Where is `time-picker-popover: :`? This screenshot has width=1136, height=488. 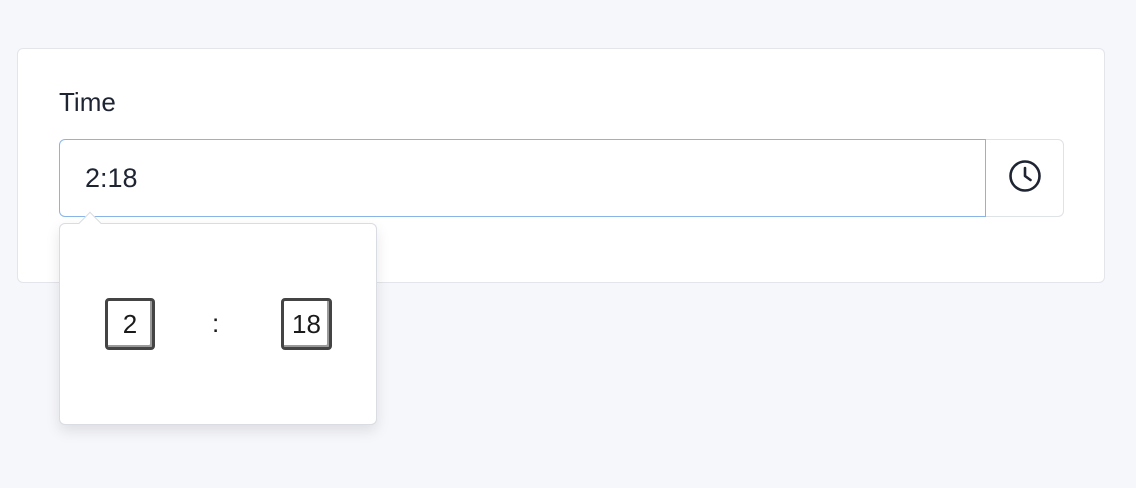
time-picker-popover: : is located at coordinates (218, 318).